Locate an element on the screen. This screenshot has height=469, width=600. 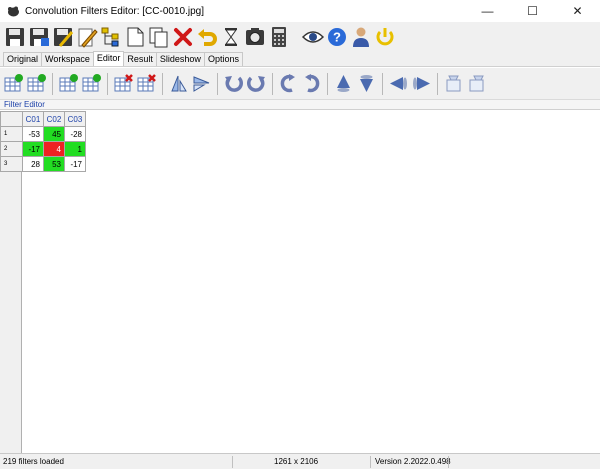
append-column-button is located at coordinates (36, 84).